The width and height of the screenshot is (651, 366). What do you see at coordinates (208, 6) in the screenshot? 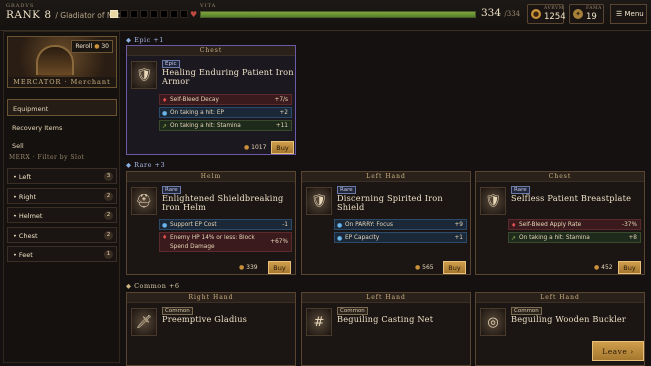
I see `vita-label: VITA` at bounding box center [208, 6].